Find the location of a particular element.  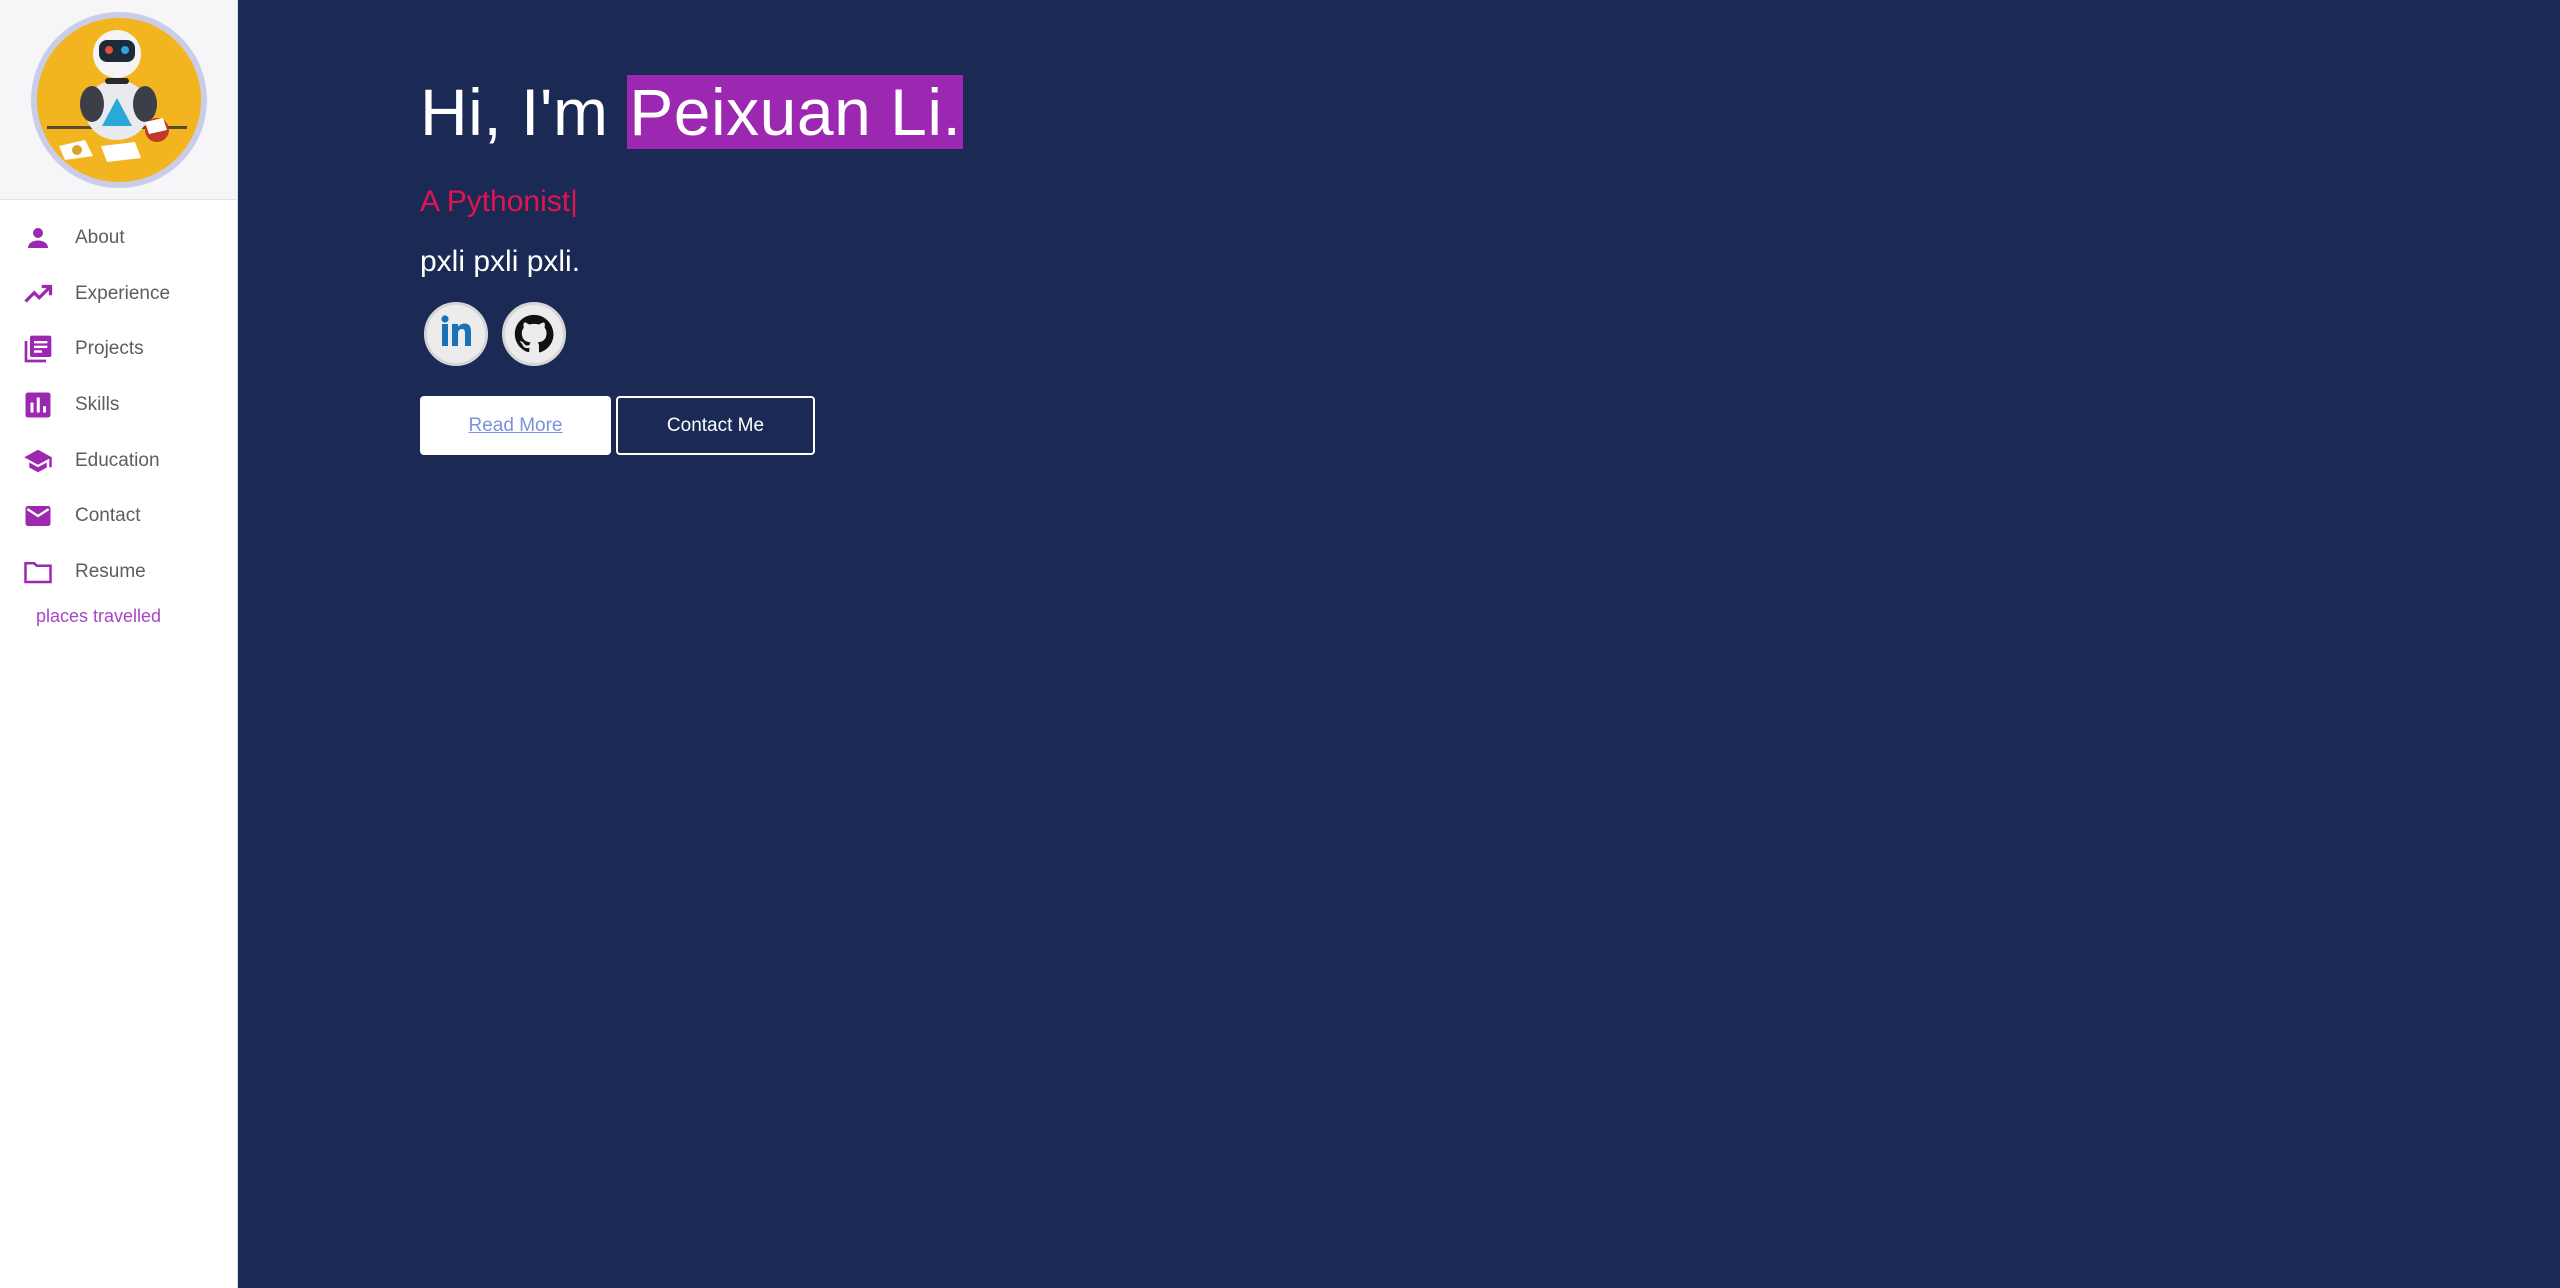

greeting-text: Hi, I'm is located at coordinates (524, 112).